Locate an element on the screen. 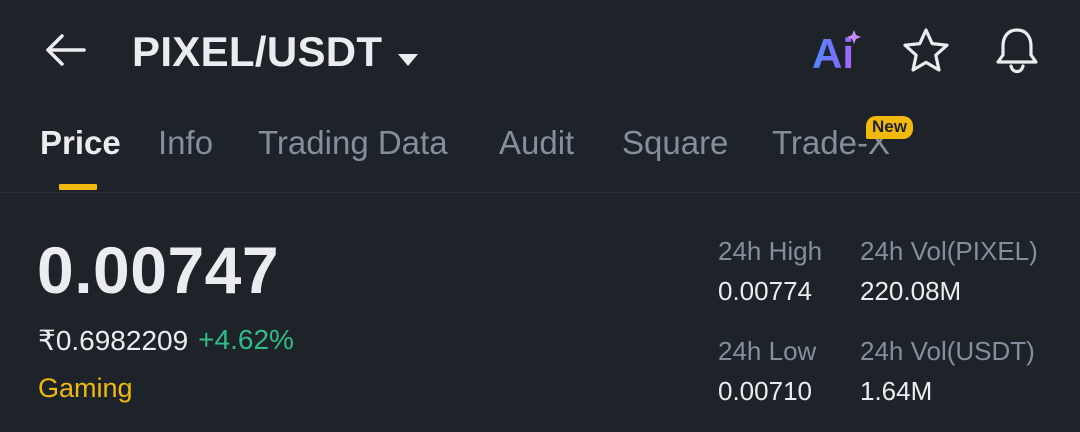 The height and width of the screenshot is (432, 1080). new-badge: New is located at coordinates (889, 127).